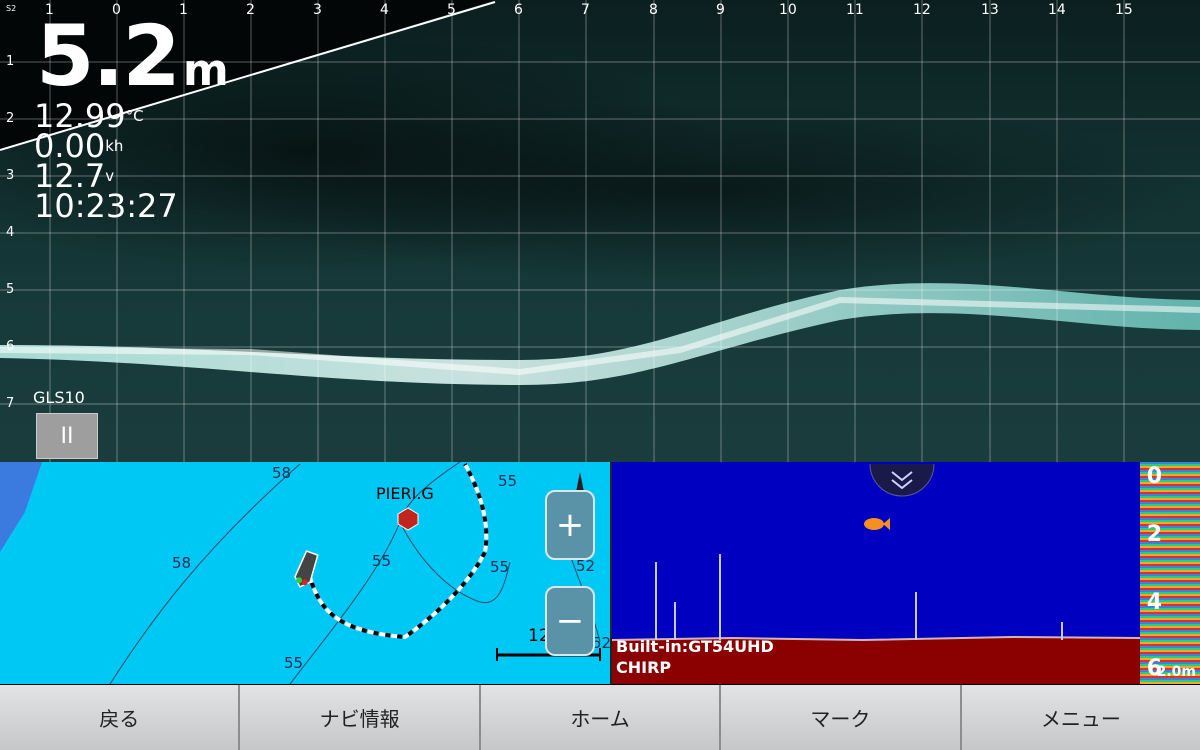  Describe the element at coordinates (10, 289) in the screenshot. I see `y-tick: 5` at that location.